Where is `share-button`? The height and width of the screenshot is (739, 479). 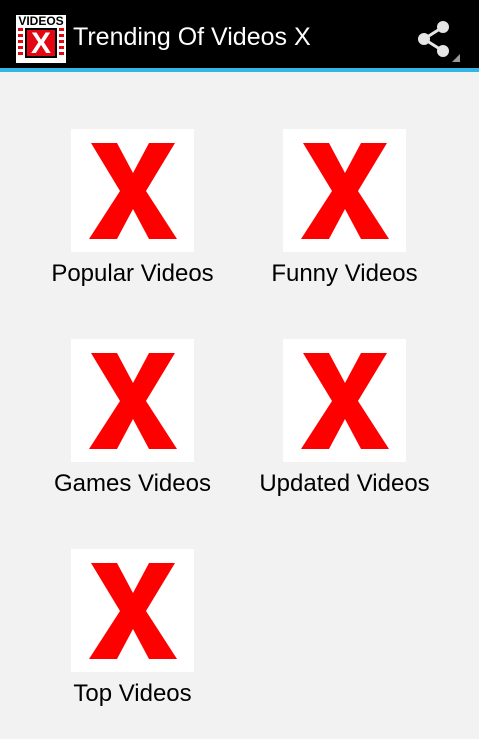 share-button is located at coordinates (437, 41).